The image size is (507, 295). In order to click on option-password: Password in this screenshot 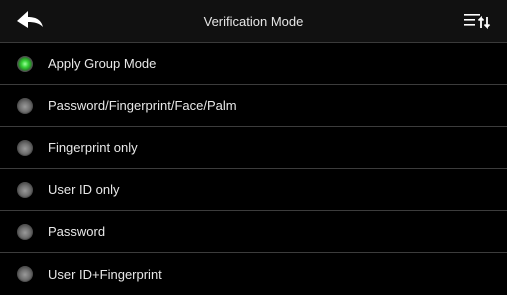, I will do `click(253, 232)`.